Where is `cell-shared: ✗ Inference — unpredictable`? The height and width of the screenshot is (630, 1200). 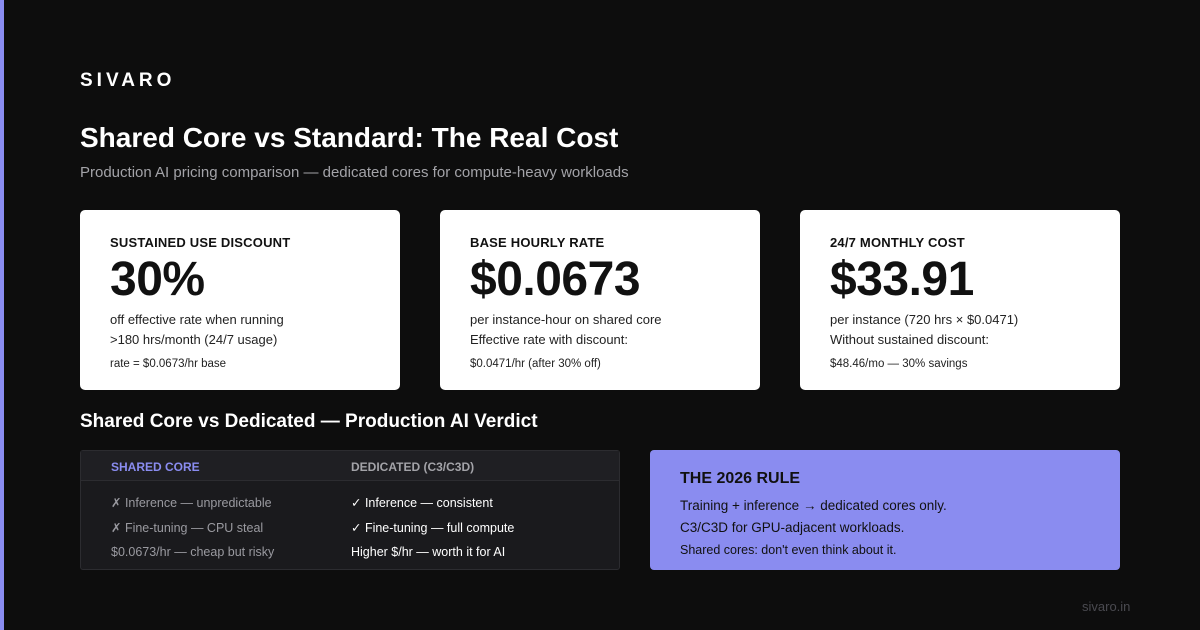
cell-shared: ✗ Inference — unpredictable is located at coordinates (191, 503).